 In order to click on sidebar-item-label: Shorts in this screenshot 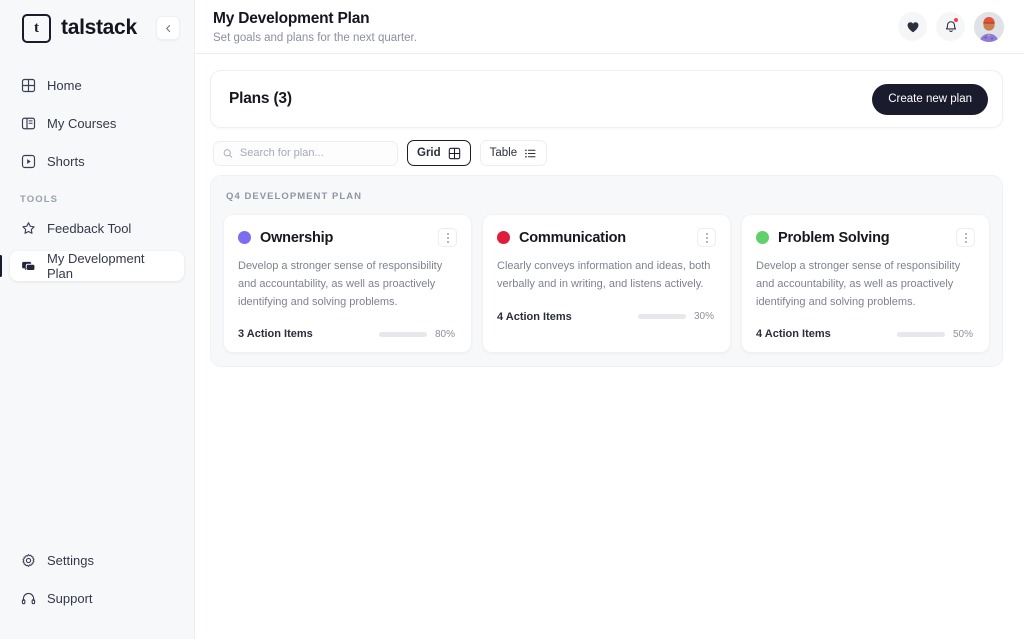, I will do `click(66, 161)`.